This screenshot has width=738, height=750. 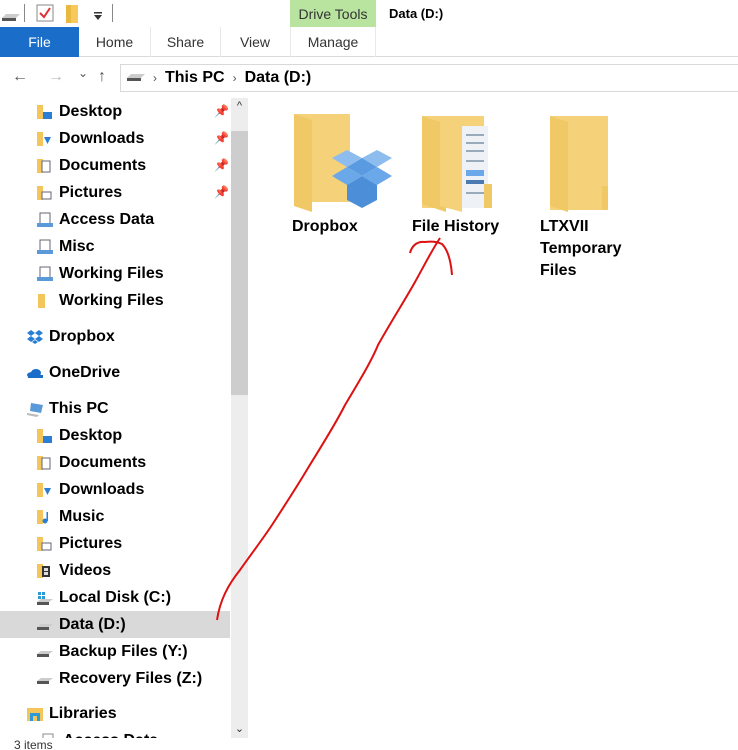 What do you see at coordinates (35, 337) in the screenshot?
I see `dropbox-icon` at bounding box center [35, 337].